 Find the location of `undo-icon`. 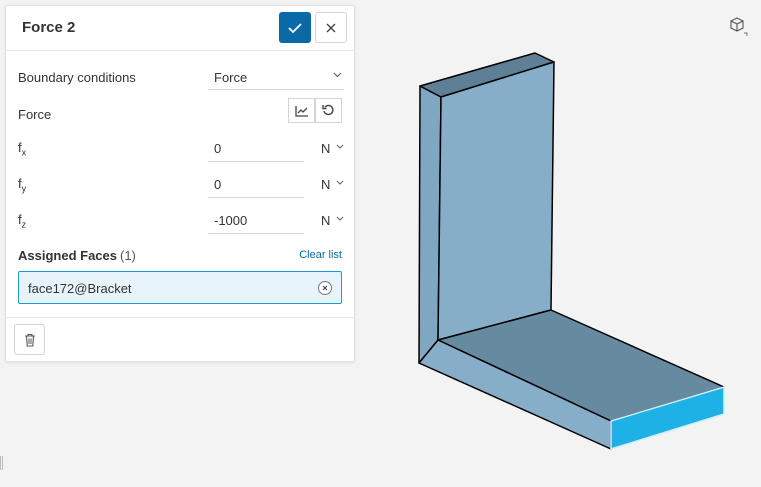

undo-icon is located at coordinates (328, 110).